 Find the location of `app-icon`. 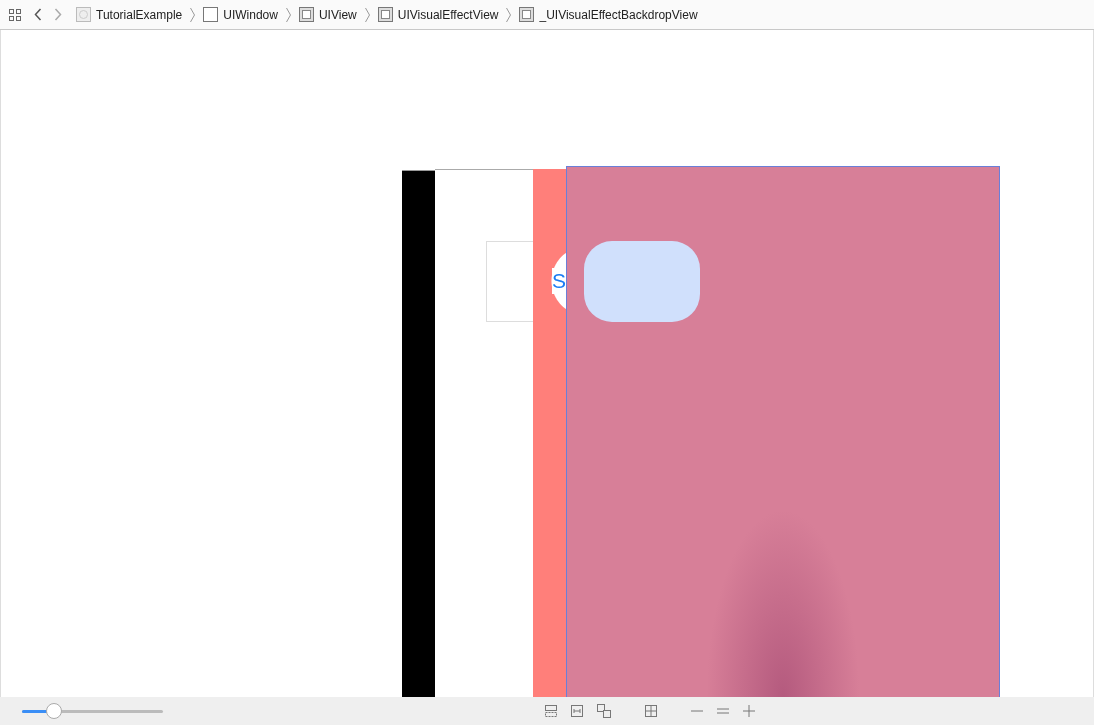

app-icon is located at coordinates (83, 14).